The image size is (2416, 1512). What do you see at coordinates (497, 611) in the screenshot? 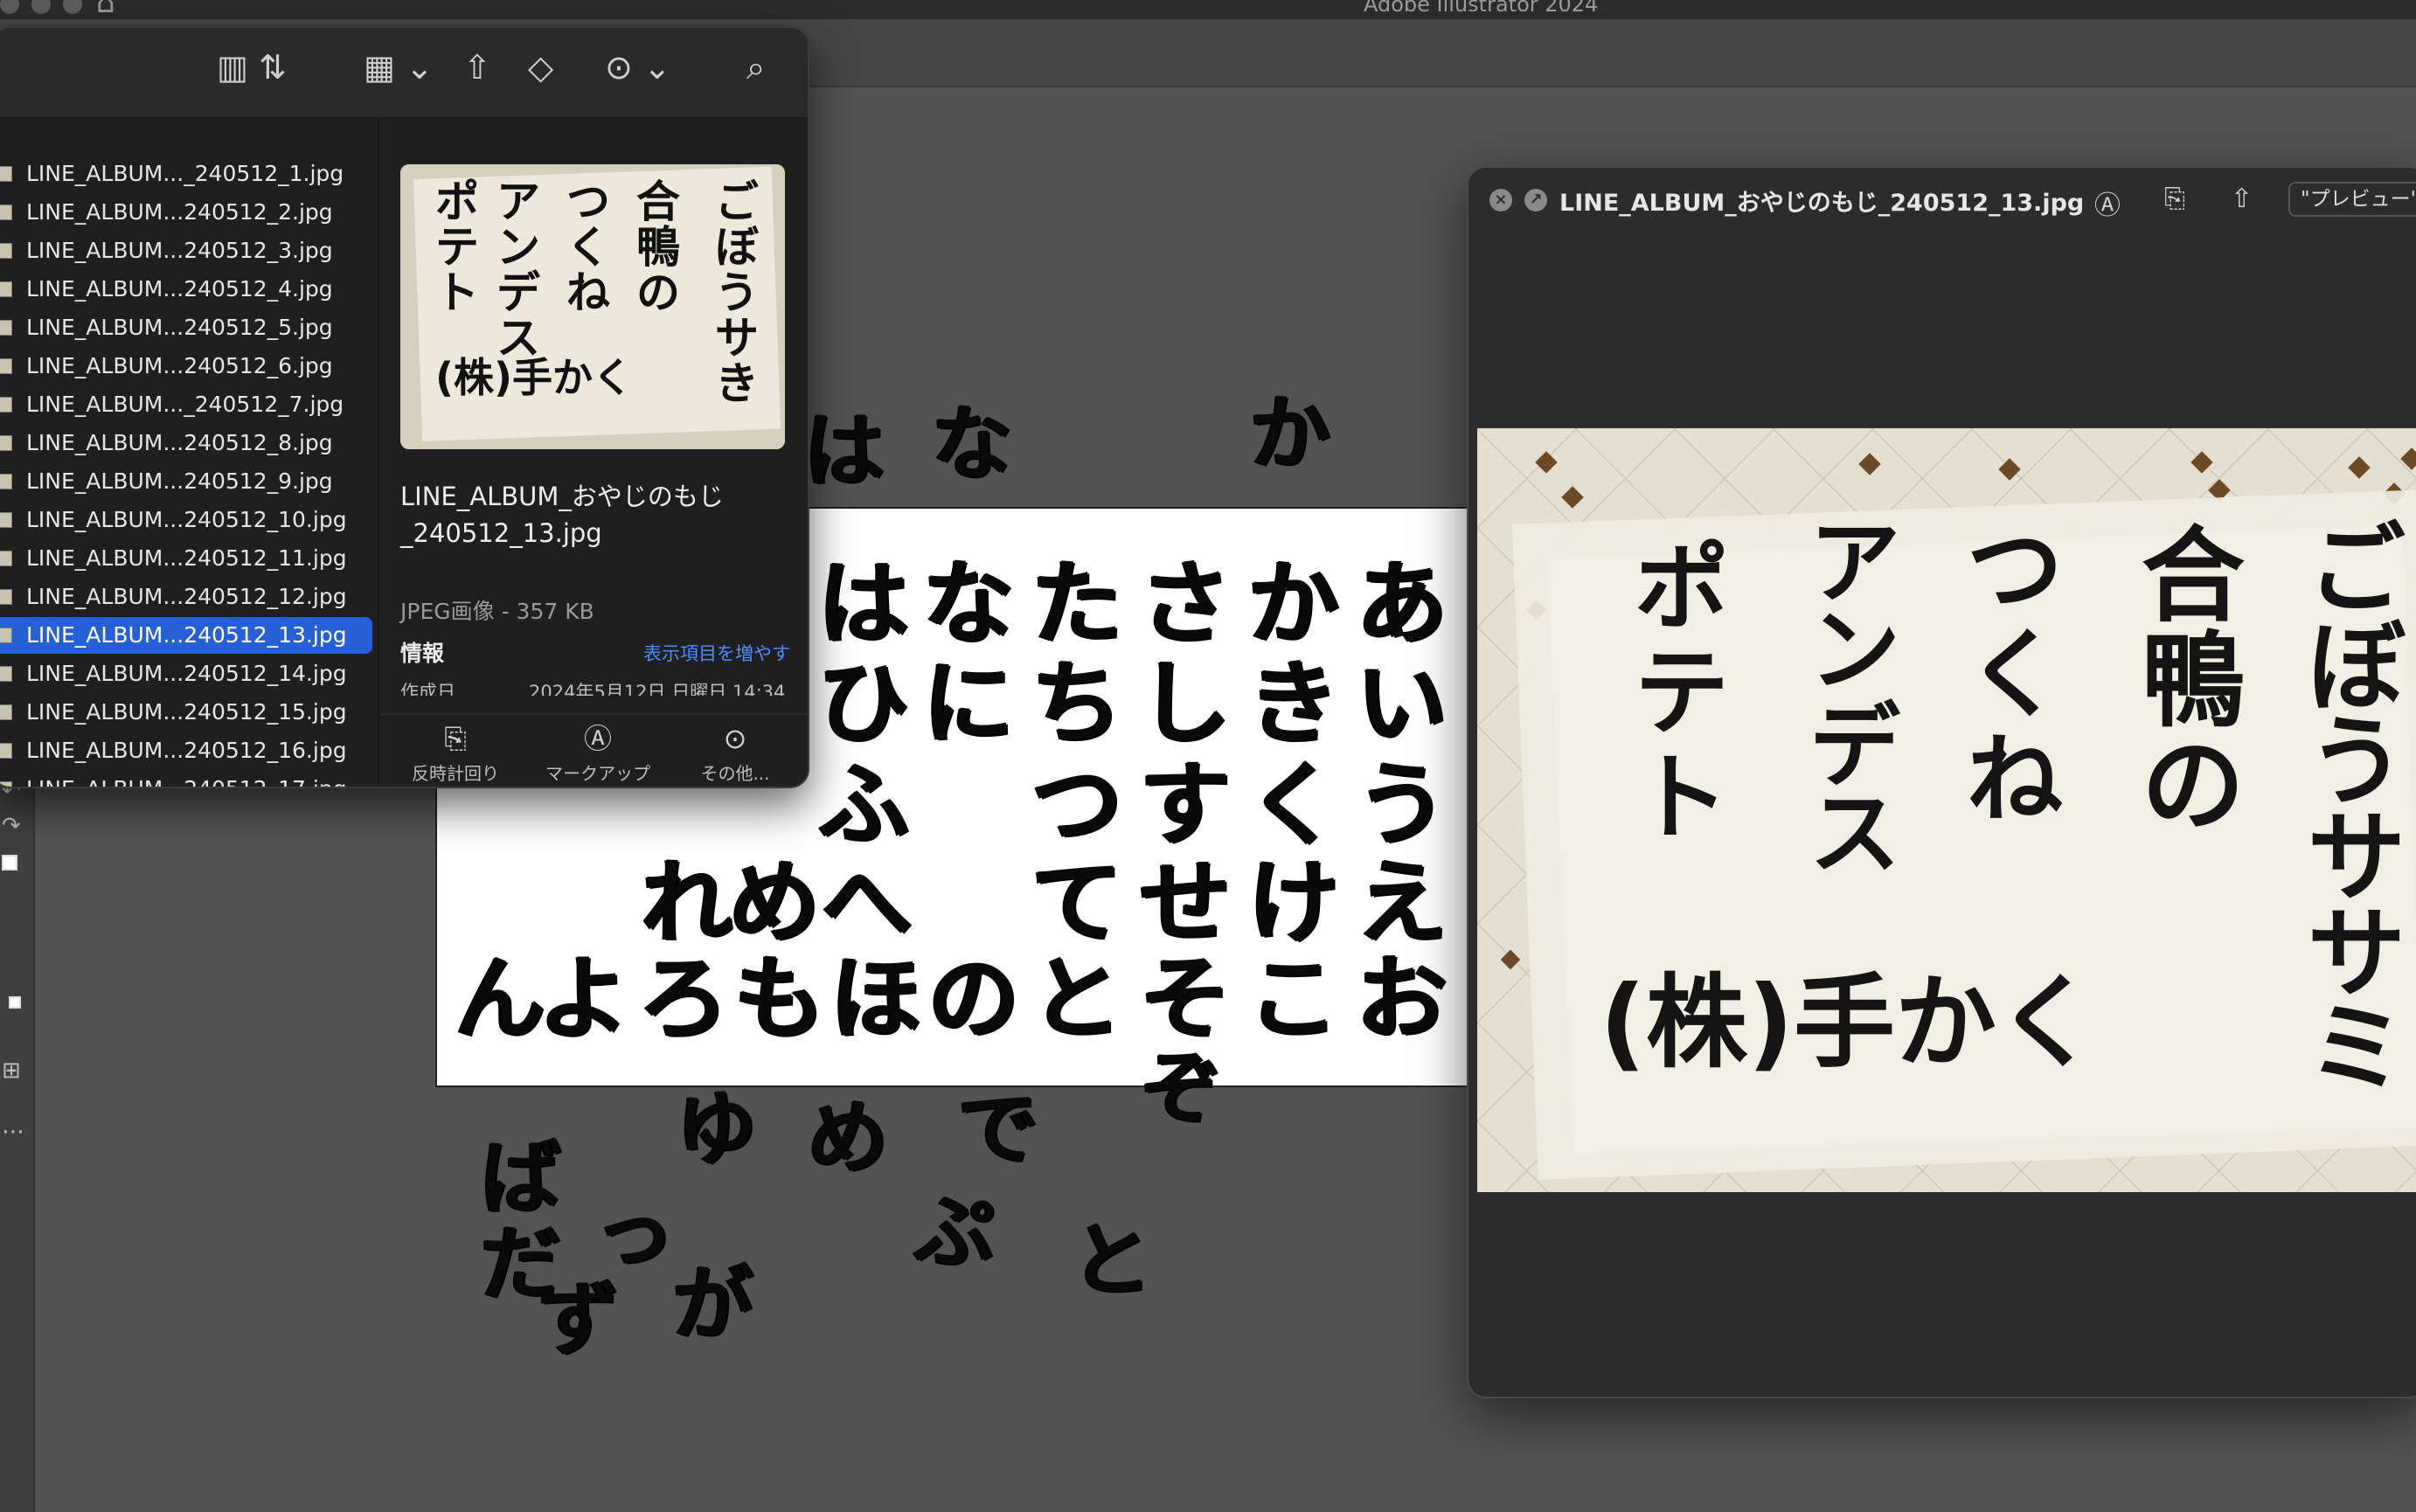
I see `preview-file-kind: JPEG画像 - 357 KB` at bounding box center [497, 611].